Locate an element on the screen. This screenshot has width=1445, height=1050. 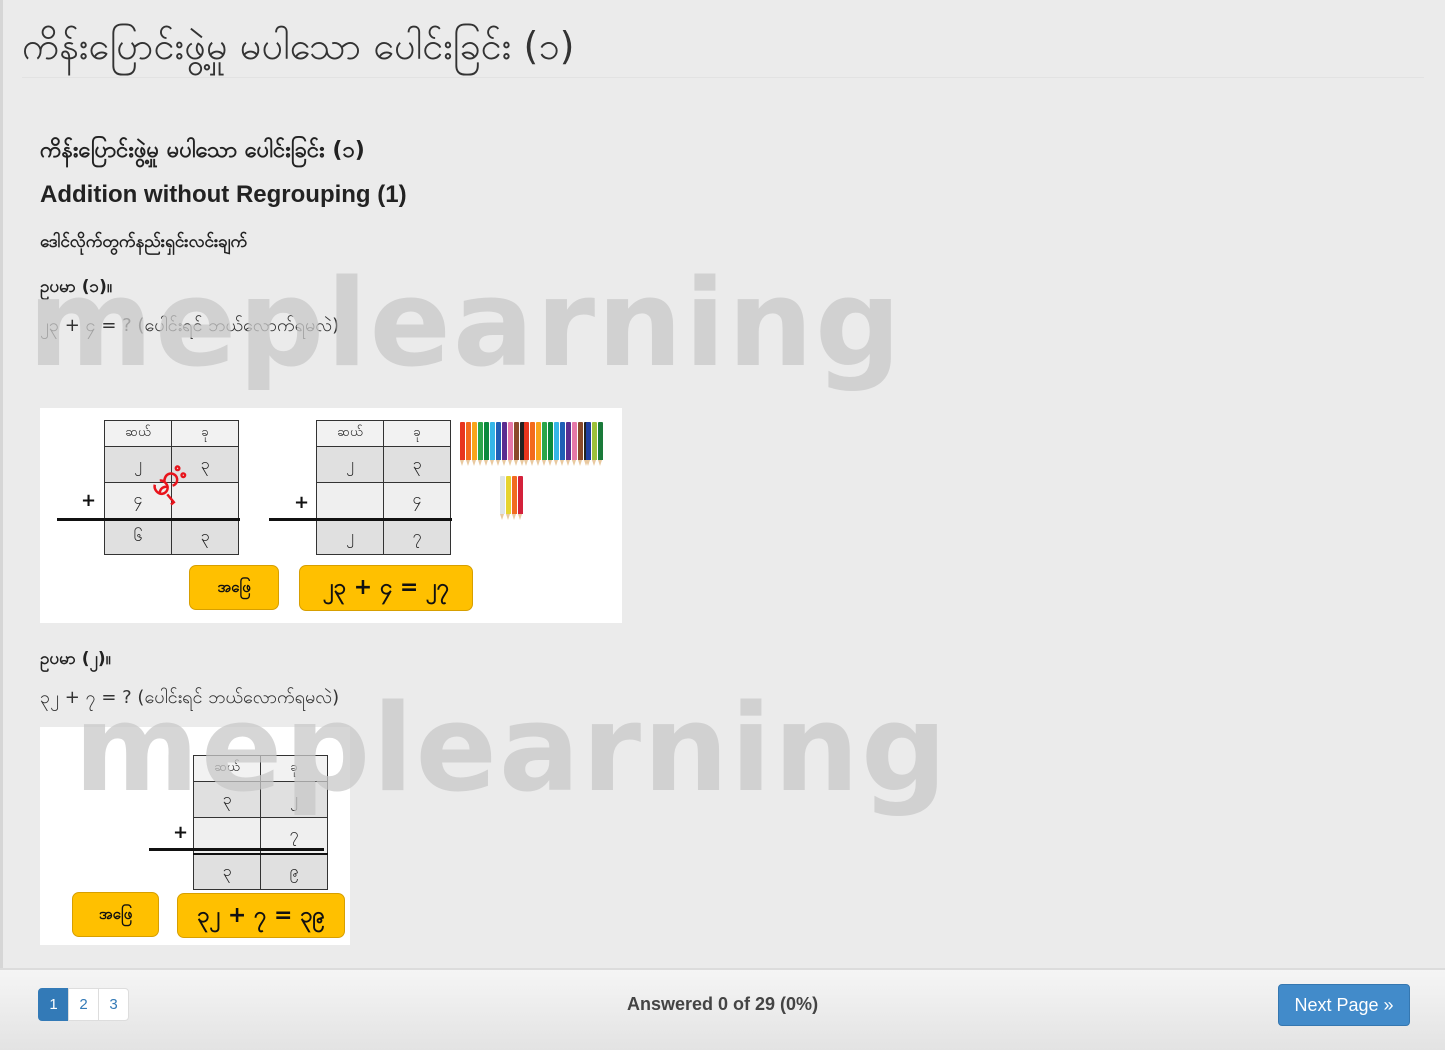
result-cell: ၉ is located at coordinates (294, 871).